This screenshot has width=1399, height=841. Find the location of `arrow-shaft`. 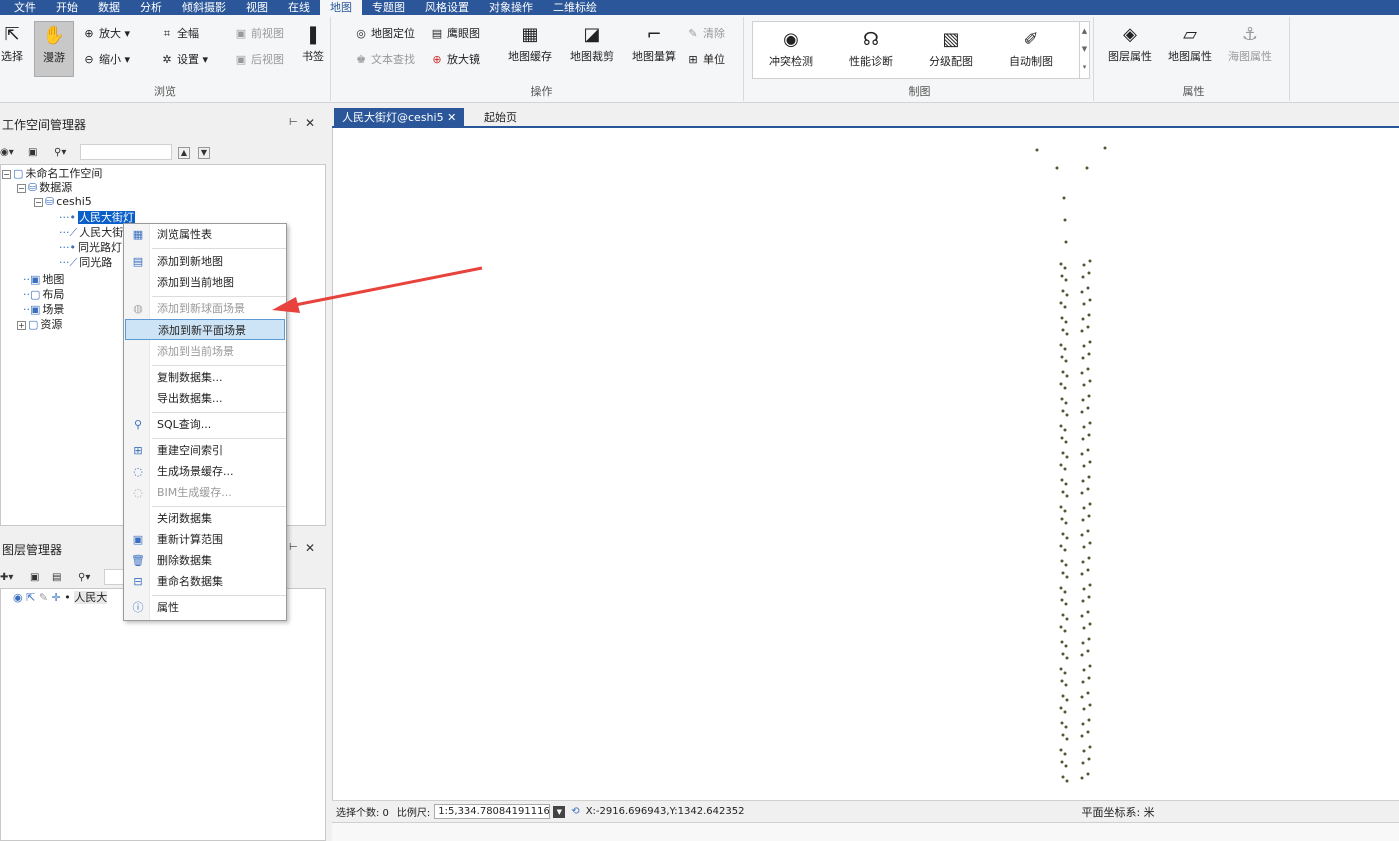

arrow-shaft is located at coordinates (386, 287).